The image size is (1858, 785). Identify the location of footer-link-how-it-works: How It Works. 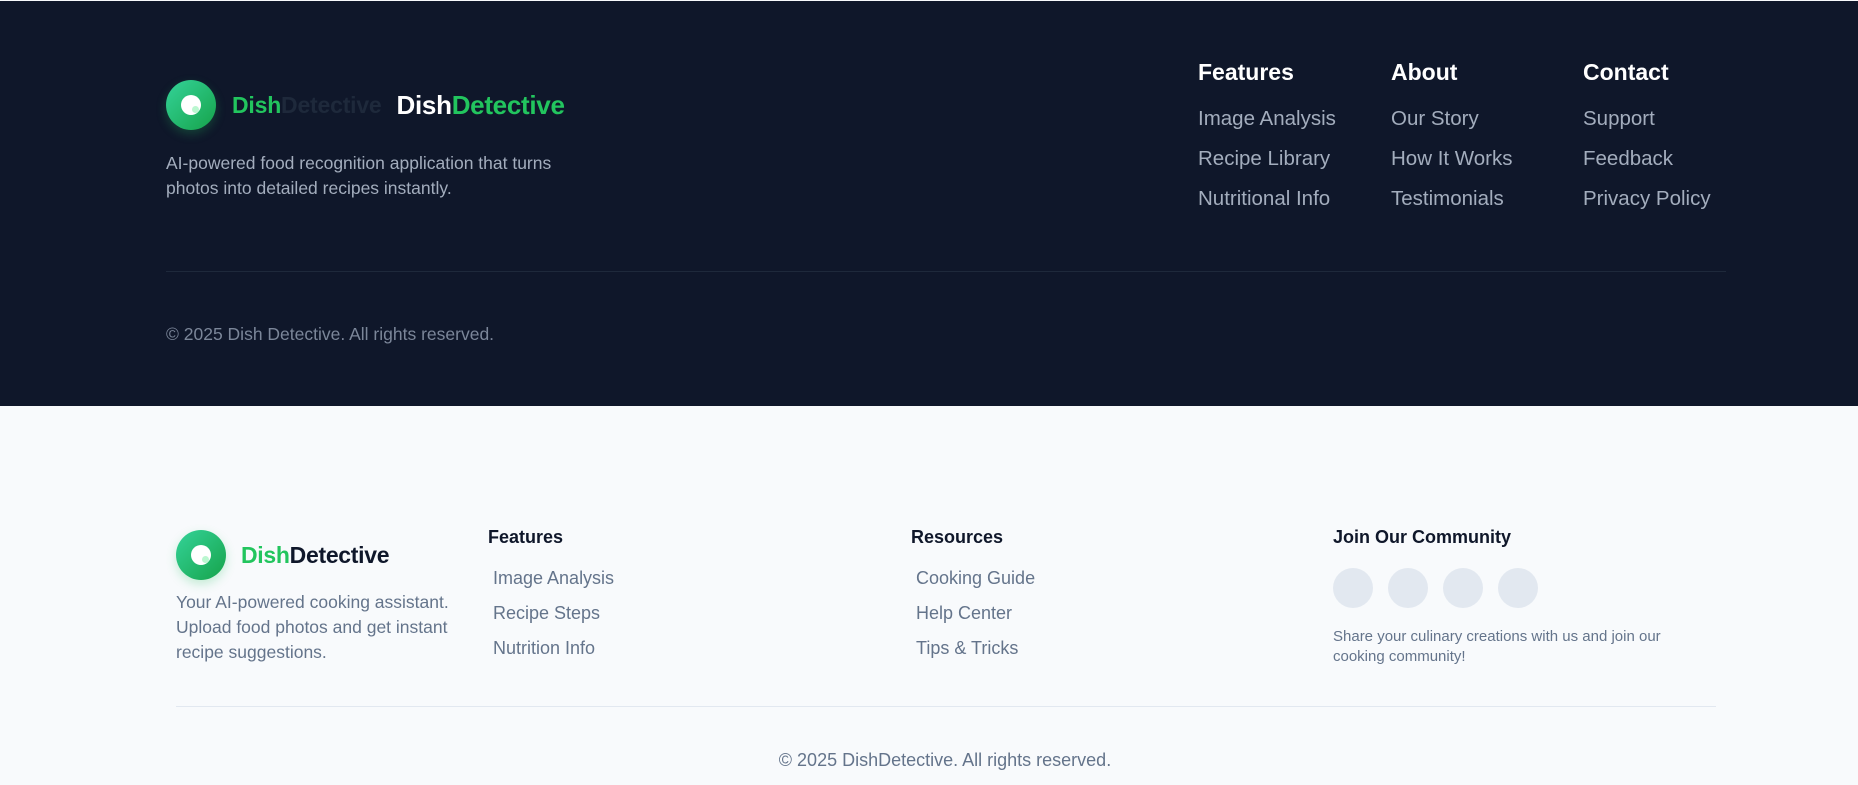
(1452, 166).